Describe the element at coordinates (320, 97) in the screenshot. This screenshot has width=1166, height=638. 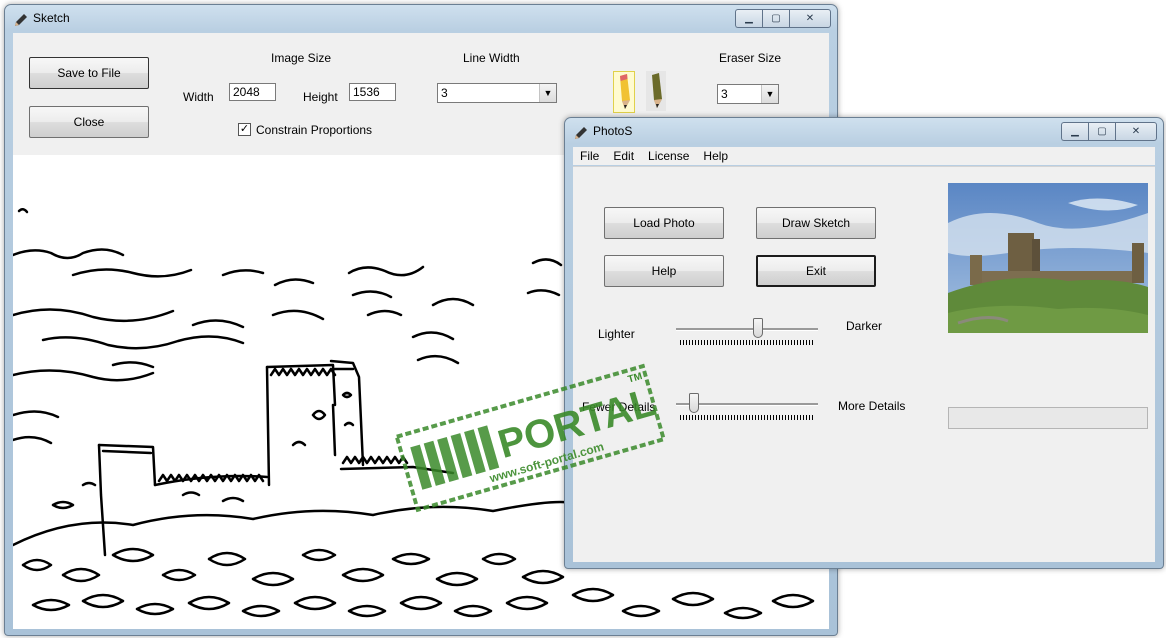
I see `height-label: Height` at that location.